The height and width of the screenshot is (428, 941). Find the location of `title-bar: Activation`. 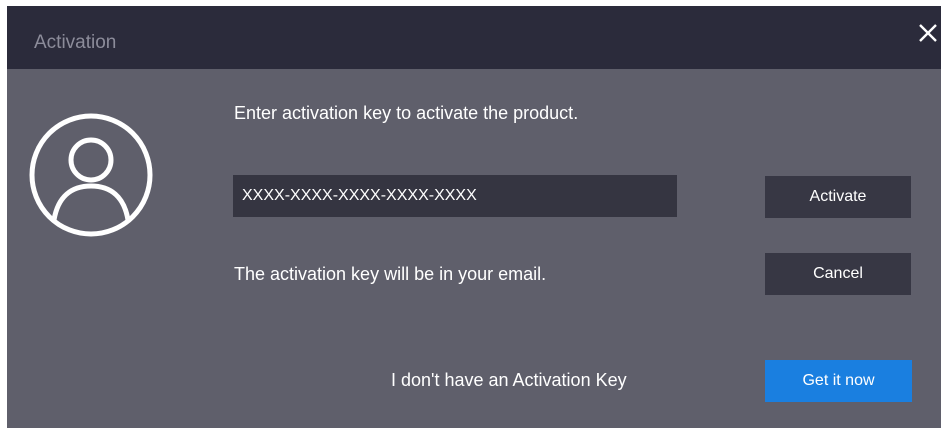

title-bar: Activation is located at coordinates (474, 37).